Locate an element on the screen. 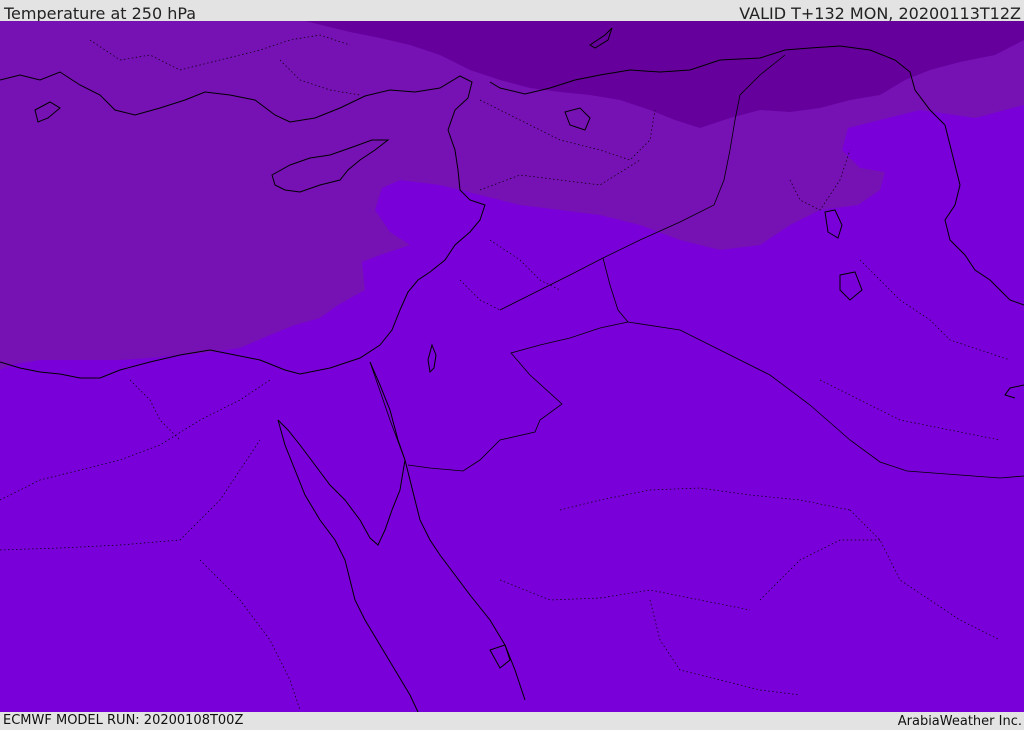 The image size is (1024, 730). model-run-label: ECMWF MODEL RUN: 20200108T00Z is located at coordinates (123, 720).